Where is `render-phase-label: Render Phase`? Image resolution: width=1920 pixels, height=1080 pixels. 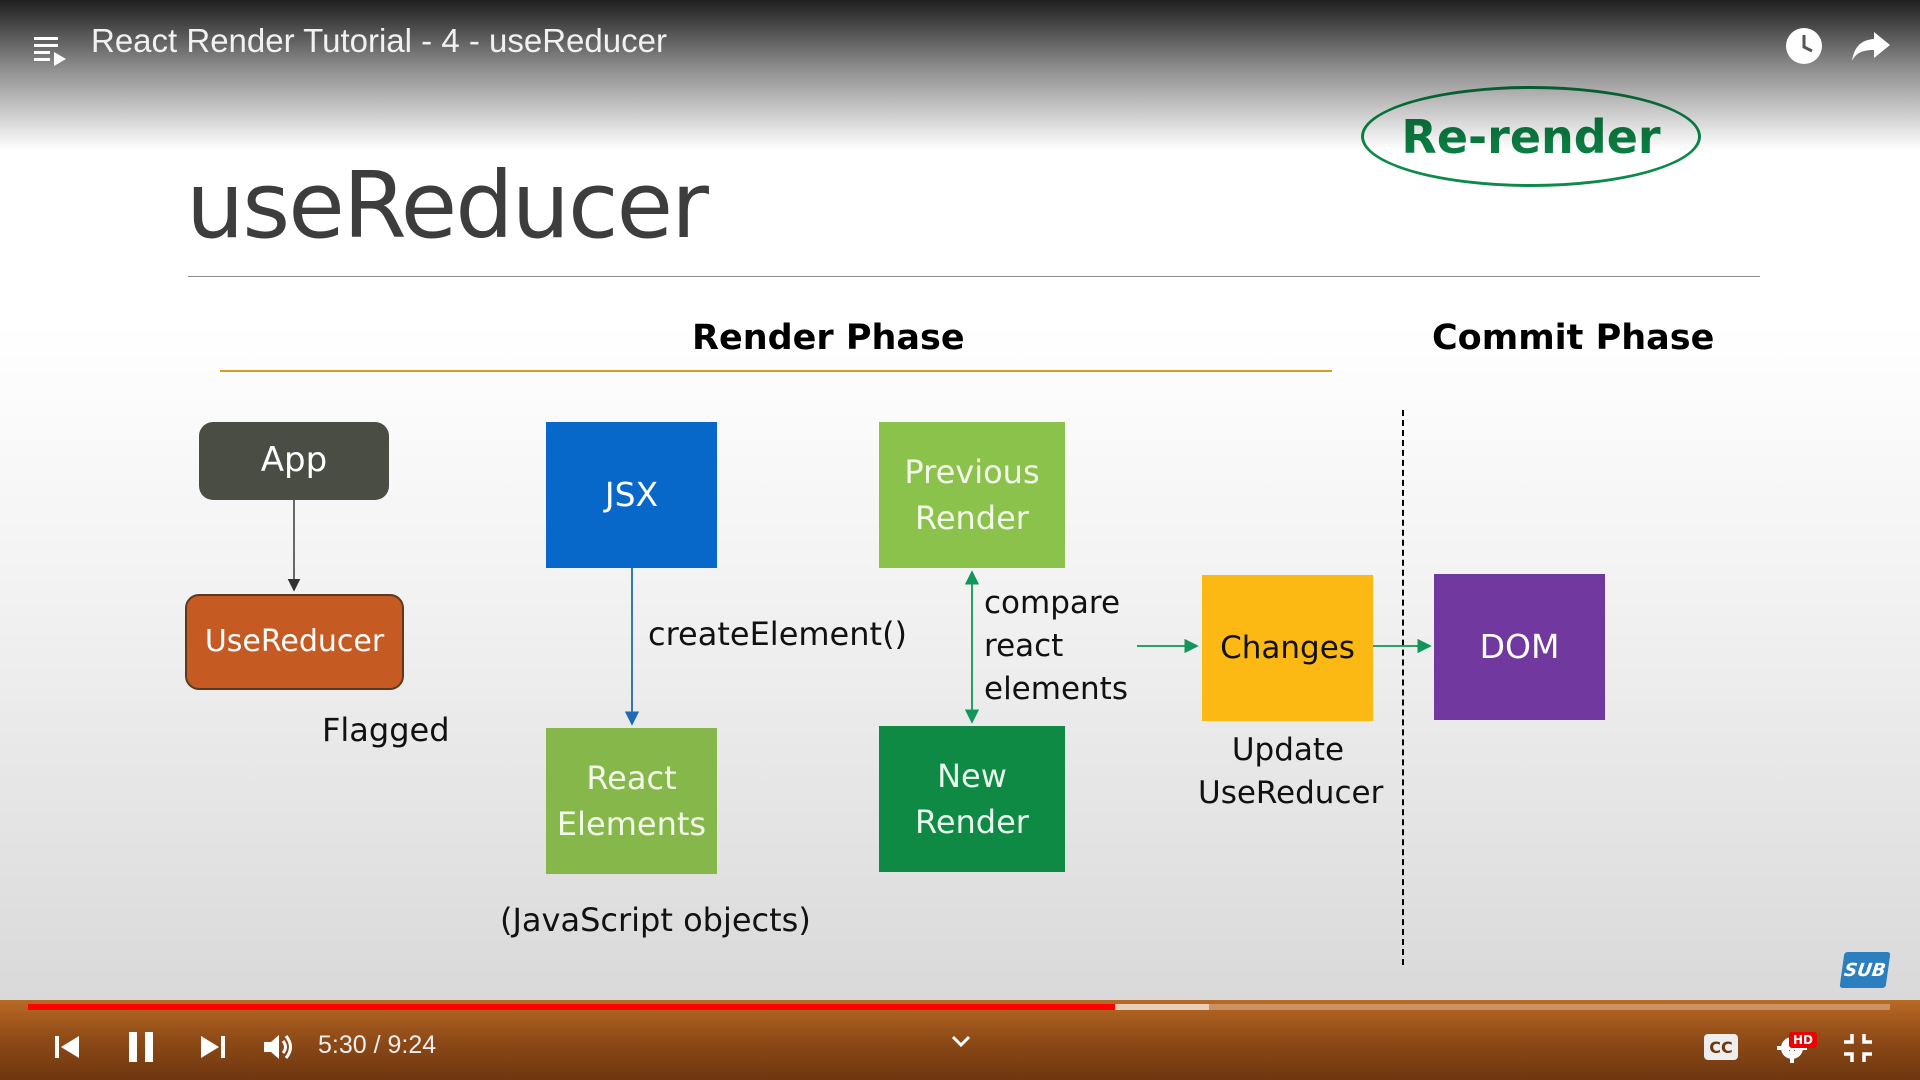 render-phase-label: Render Phase is located at coordinates (828, 338).